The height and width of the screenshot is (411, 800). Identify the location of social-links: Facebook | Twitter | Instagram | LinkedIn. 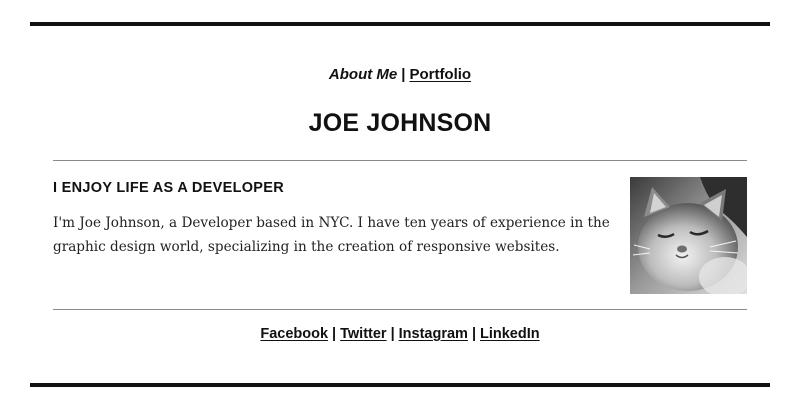
(400, 334).